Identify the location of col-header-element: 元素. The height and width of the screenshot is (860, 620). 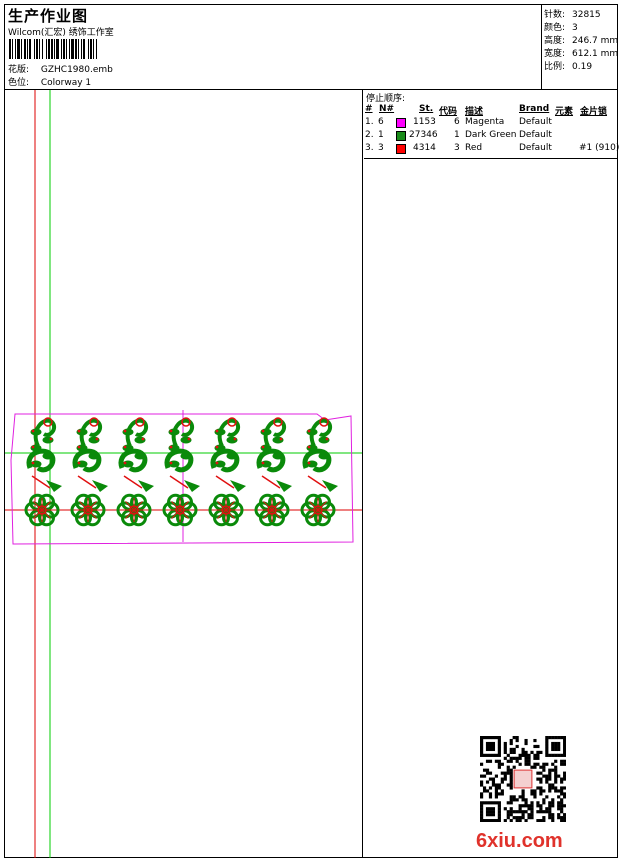
(564, 112).